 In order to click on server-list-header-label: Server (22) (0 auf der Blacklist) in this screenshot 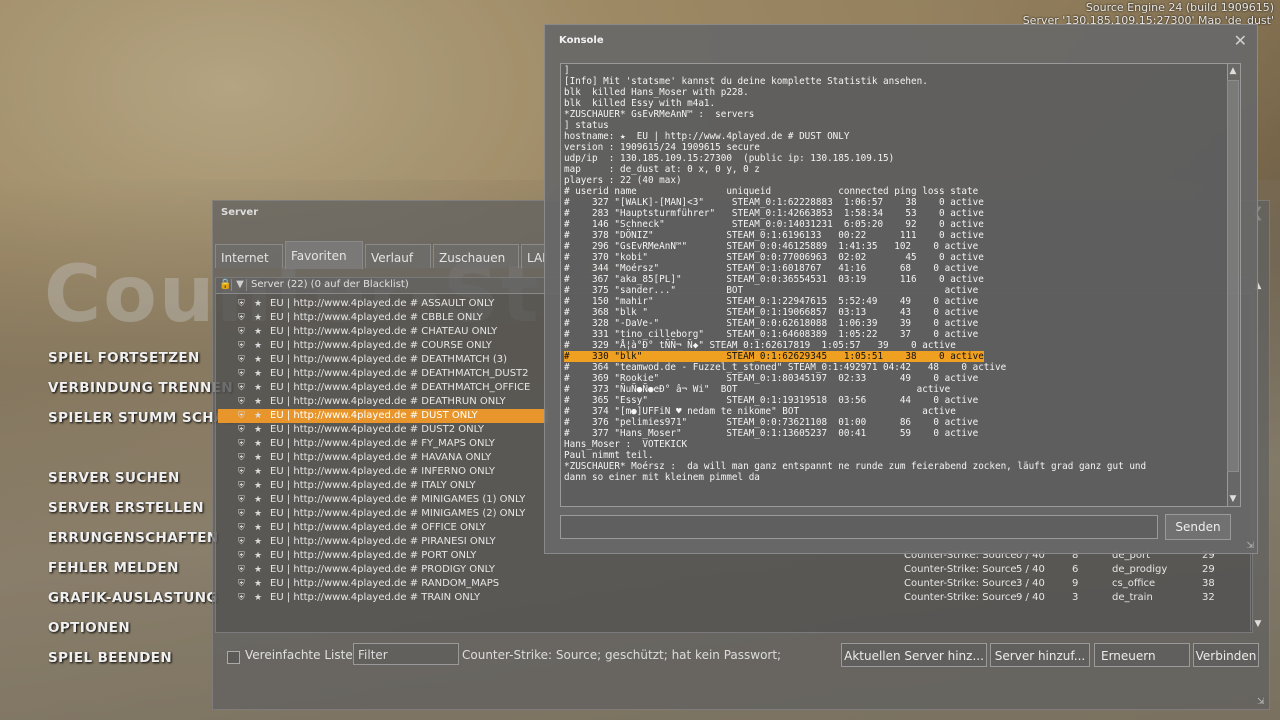, I will do `click(330, 284)`.